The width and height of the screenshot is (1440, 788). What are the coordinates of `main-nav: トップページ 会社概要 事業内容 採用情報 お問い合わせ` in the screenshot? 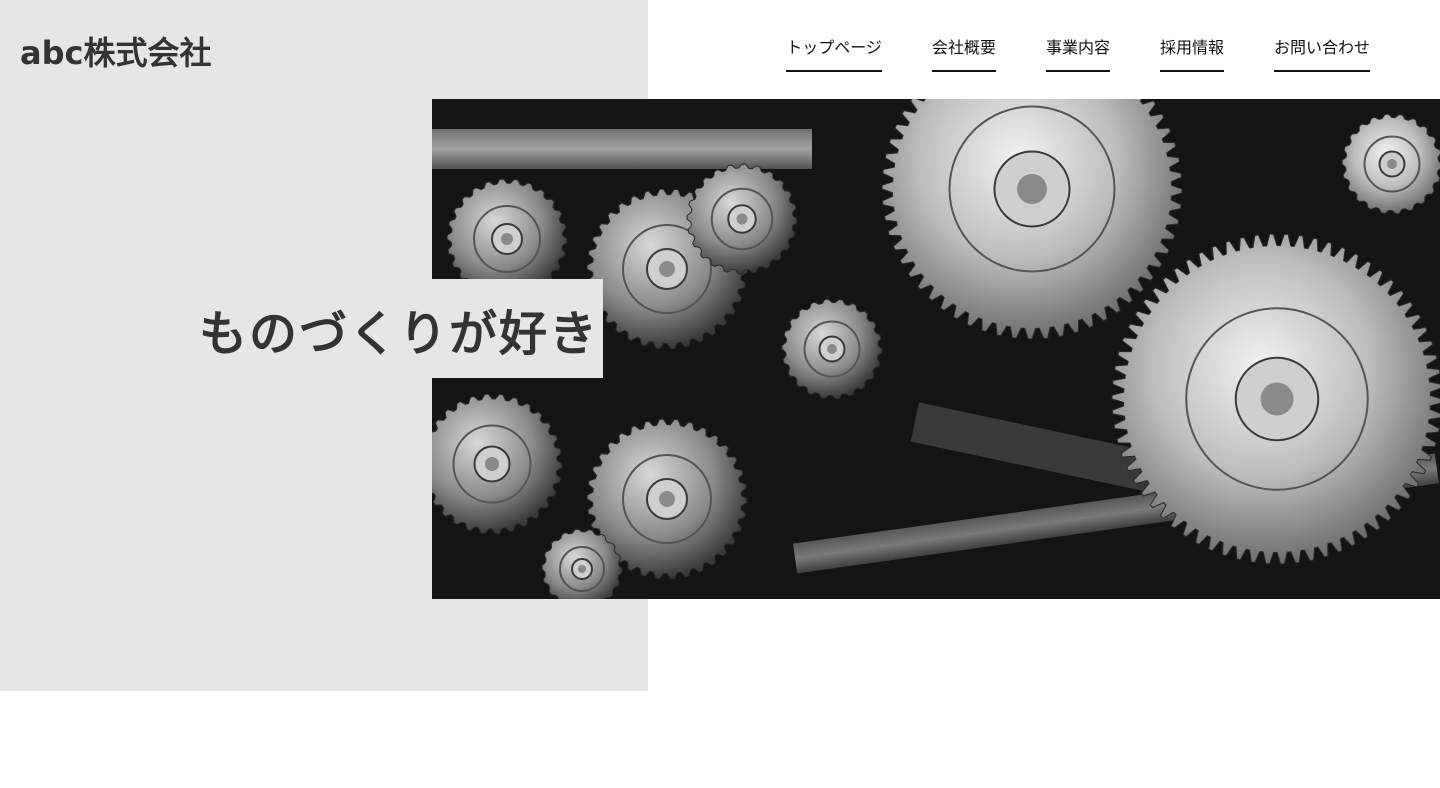 It's located at (1078, 53).